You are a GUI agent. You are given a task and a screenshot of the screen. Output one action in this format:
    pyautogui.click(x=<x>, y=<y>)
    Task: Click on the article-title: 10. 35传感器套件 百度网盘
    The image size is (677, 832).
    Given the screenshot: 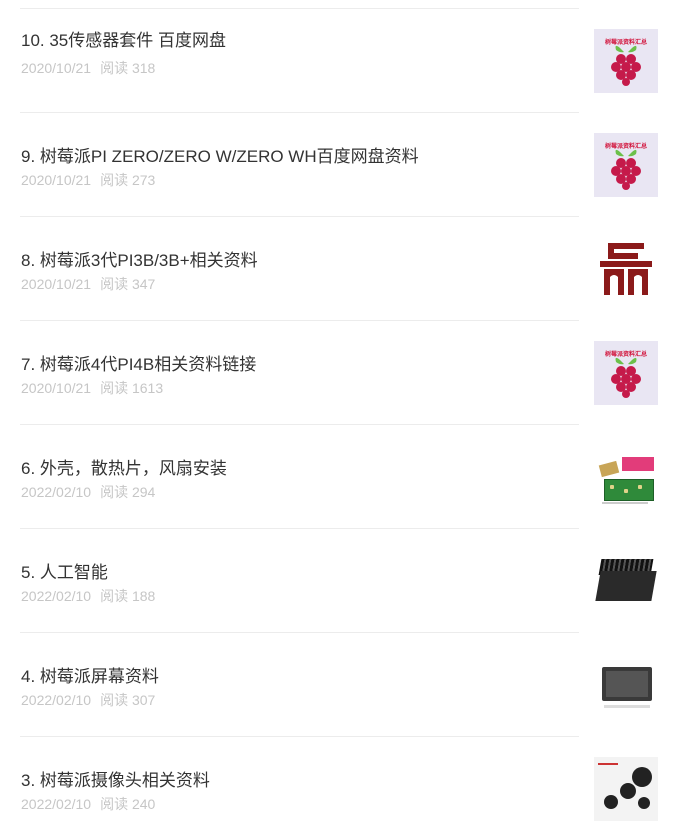 What is the action you would take?
    pyautogui.click(x=123, y=38)
    